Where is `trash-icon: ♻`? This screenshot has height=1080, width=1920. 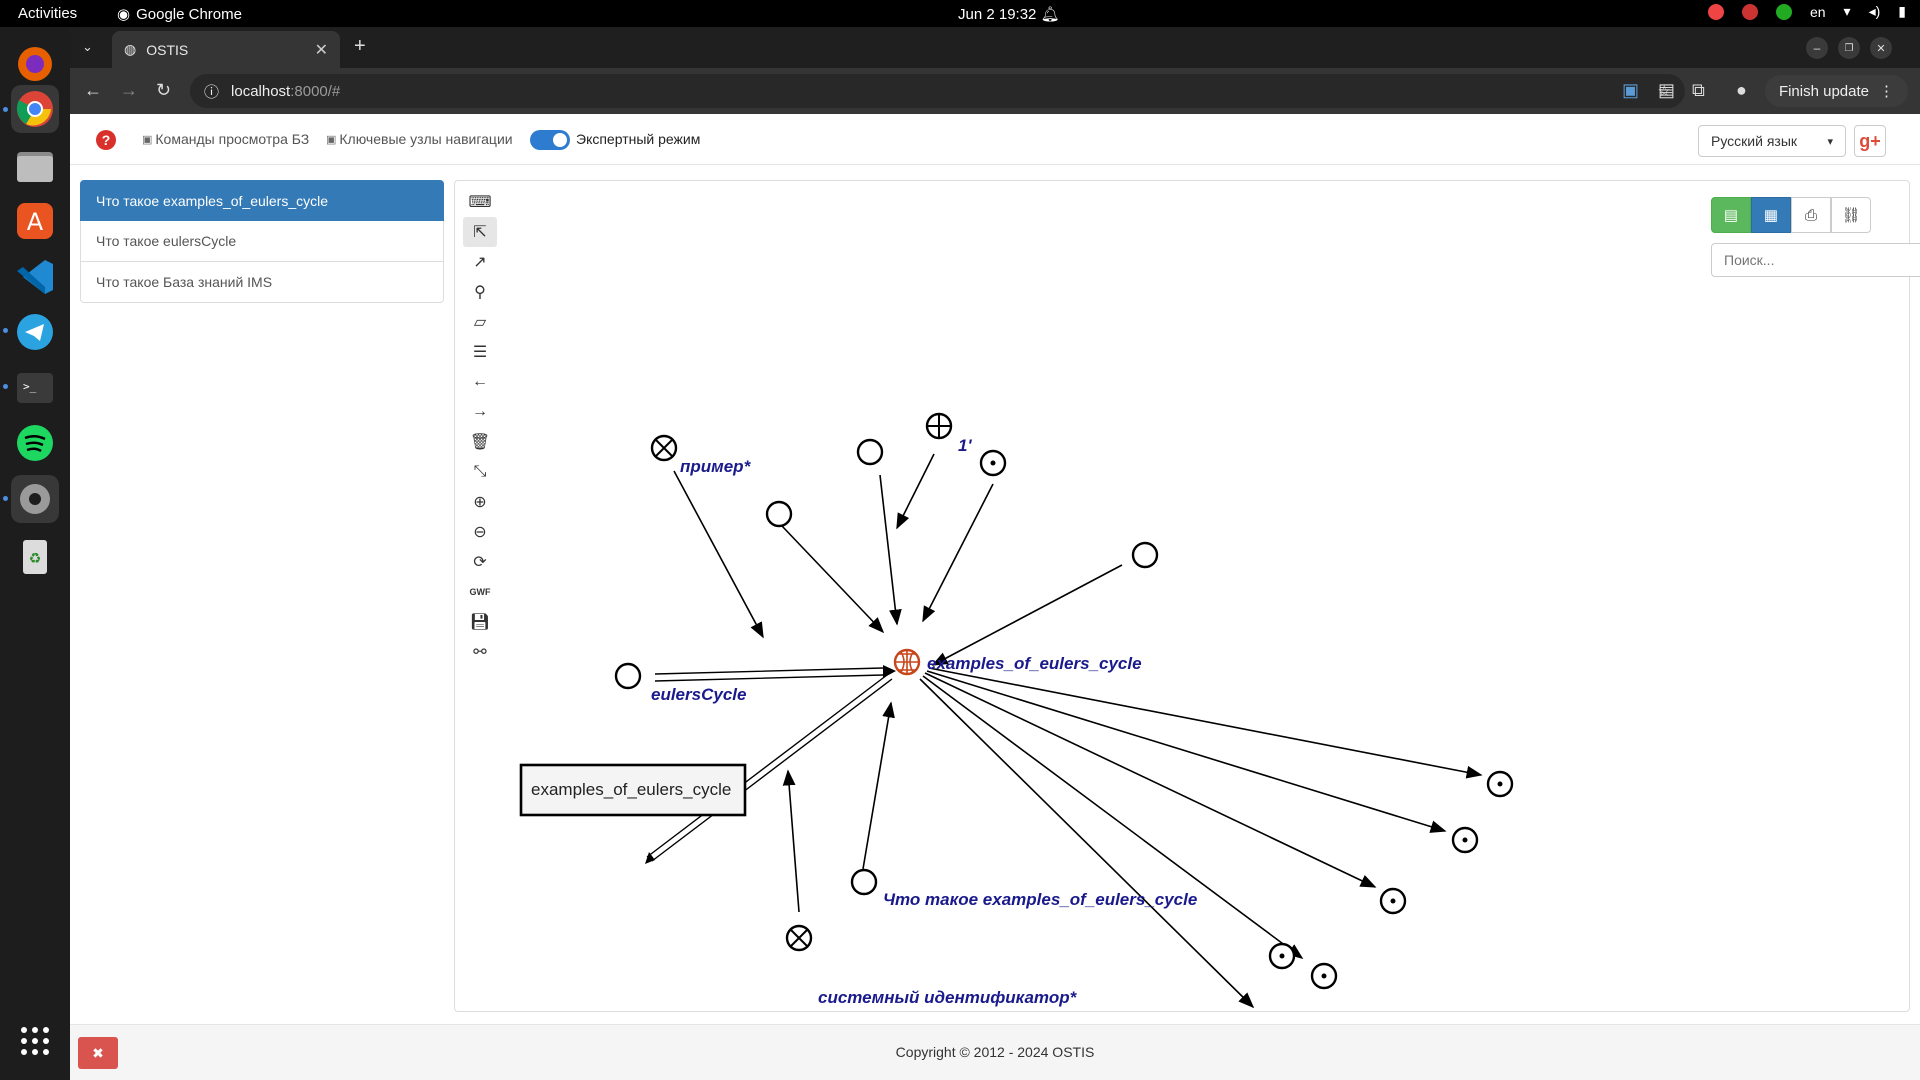
trash-icon: ♻ is located at coordinates (35, 556).